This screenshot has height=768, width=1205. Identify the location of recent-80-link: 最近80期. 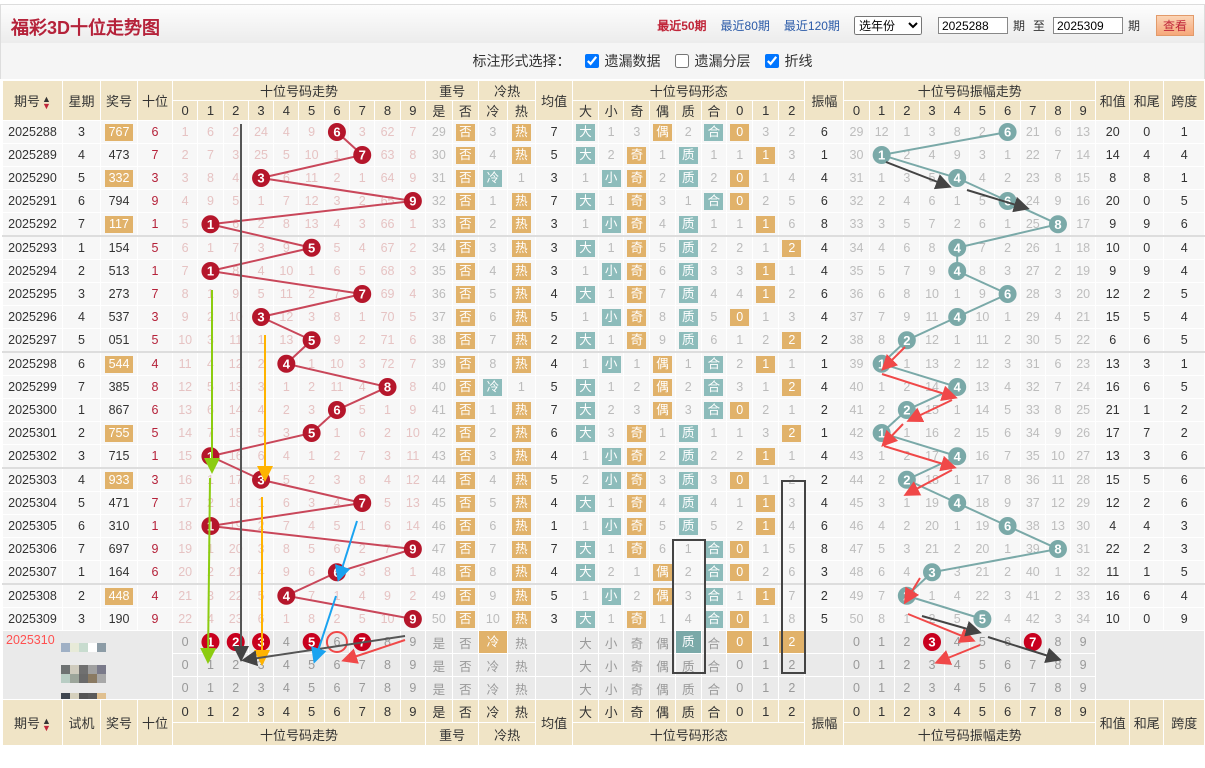
(745, 25).